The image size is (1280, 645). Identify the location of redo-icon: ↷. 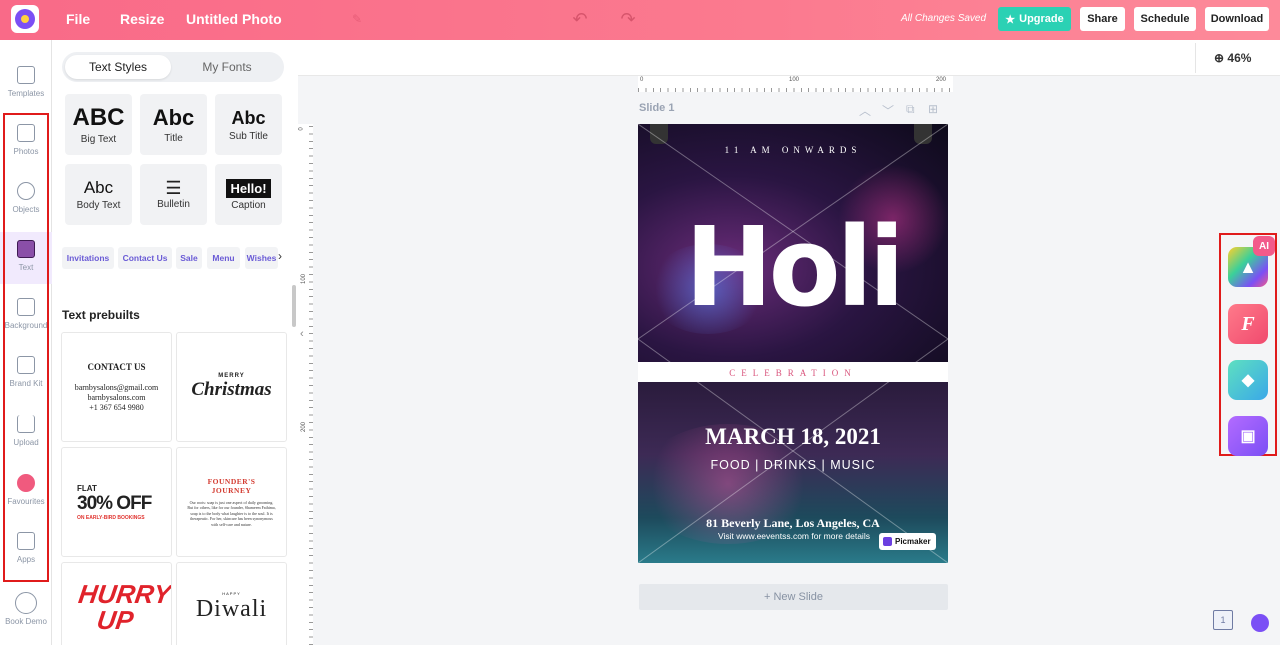
(628, 19).